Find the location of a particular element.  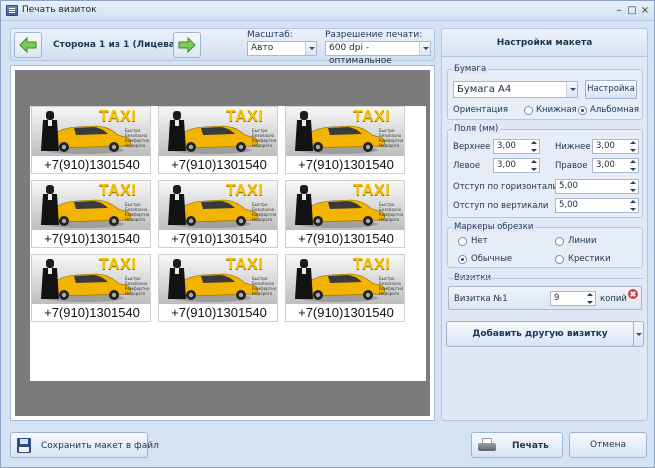

left-margin-label: Левое is located at coordinates (467, 166).